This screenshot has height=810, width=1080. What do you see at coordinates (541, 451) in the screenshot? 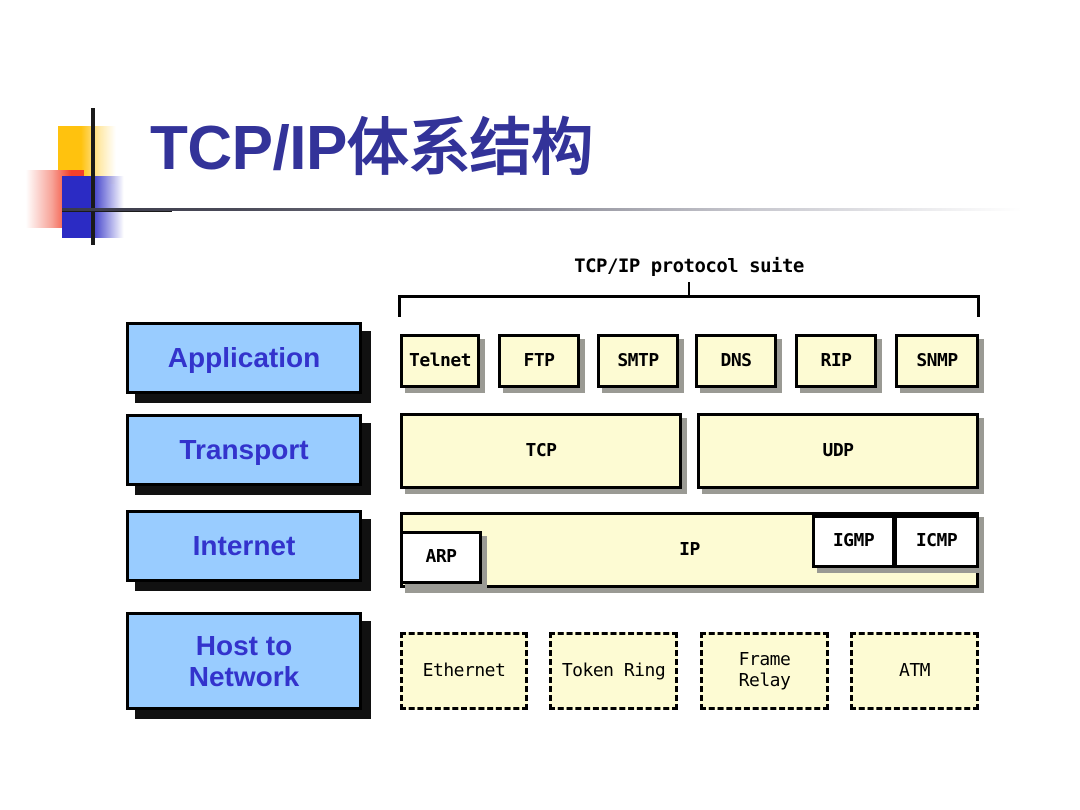
I see `protocol-box-tcp: TCP` at bounding box center [541, 451].